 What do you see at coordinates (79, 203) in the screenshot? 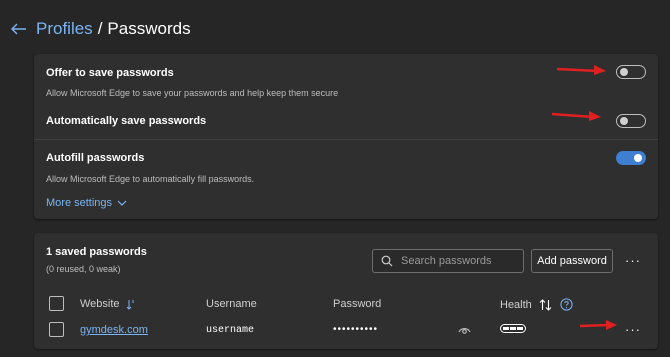
I see `more-settings-label: More settings` at bounding box center [79, 203].